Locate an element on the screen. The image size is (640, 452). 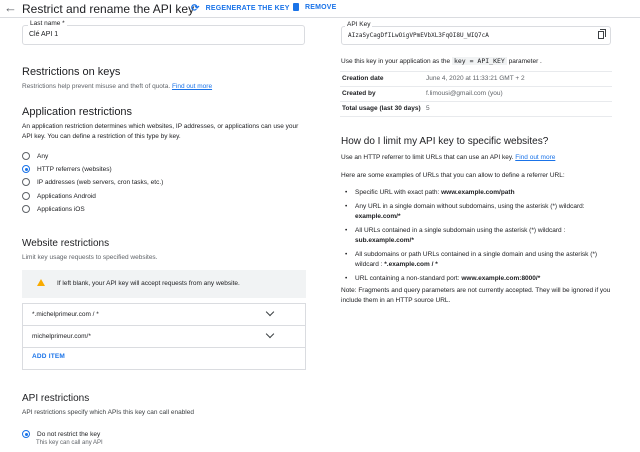
info-key: Created by is located at coordinates (359, 93).